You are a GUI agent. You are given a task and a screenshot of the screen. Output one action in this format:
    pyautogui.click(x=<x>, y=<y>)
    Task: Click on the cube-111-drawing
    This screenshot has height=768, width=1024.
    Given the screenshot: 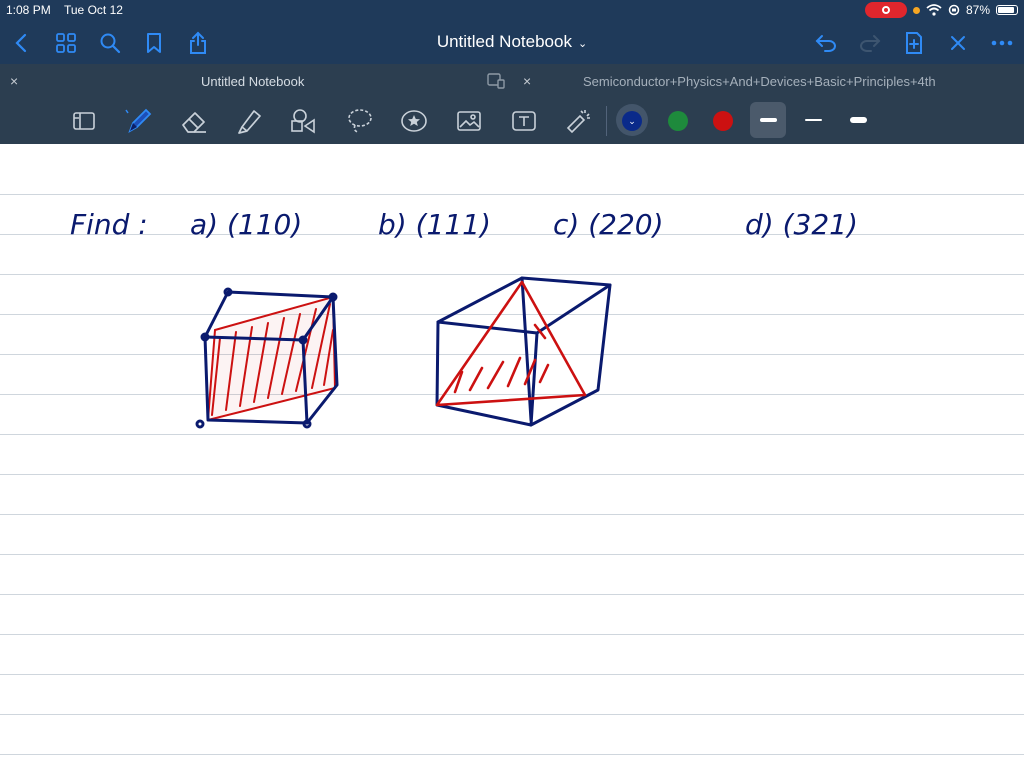 What is the action you would take?
    pyautogui.click(x=523, y=351)
    